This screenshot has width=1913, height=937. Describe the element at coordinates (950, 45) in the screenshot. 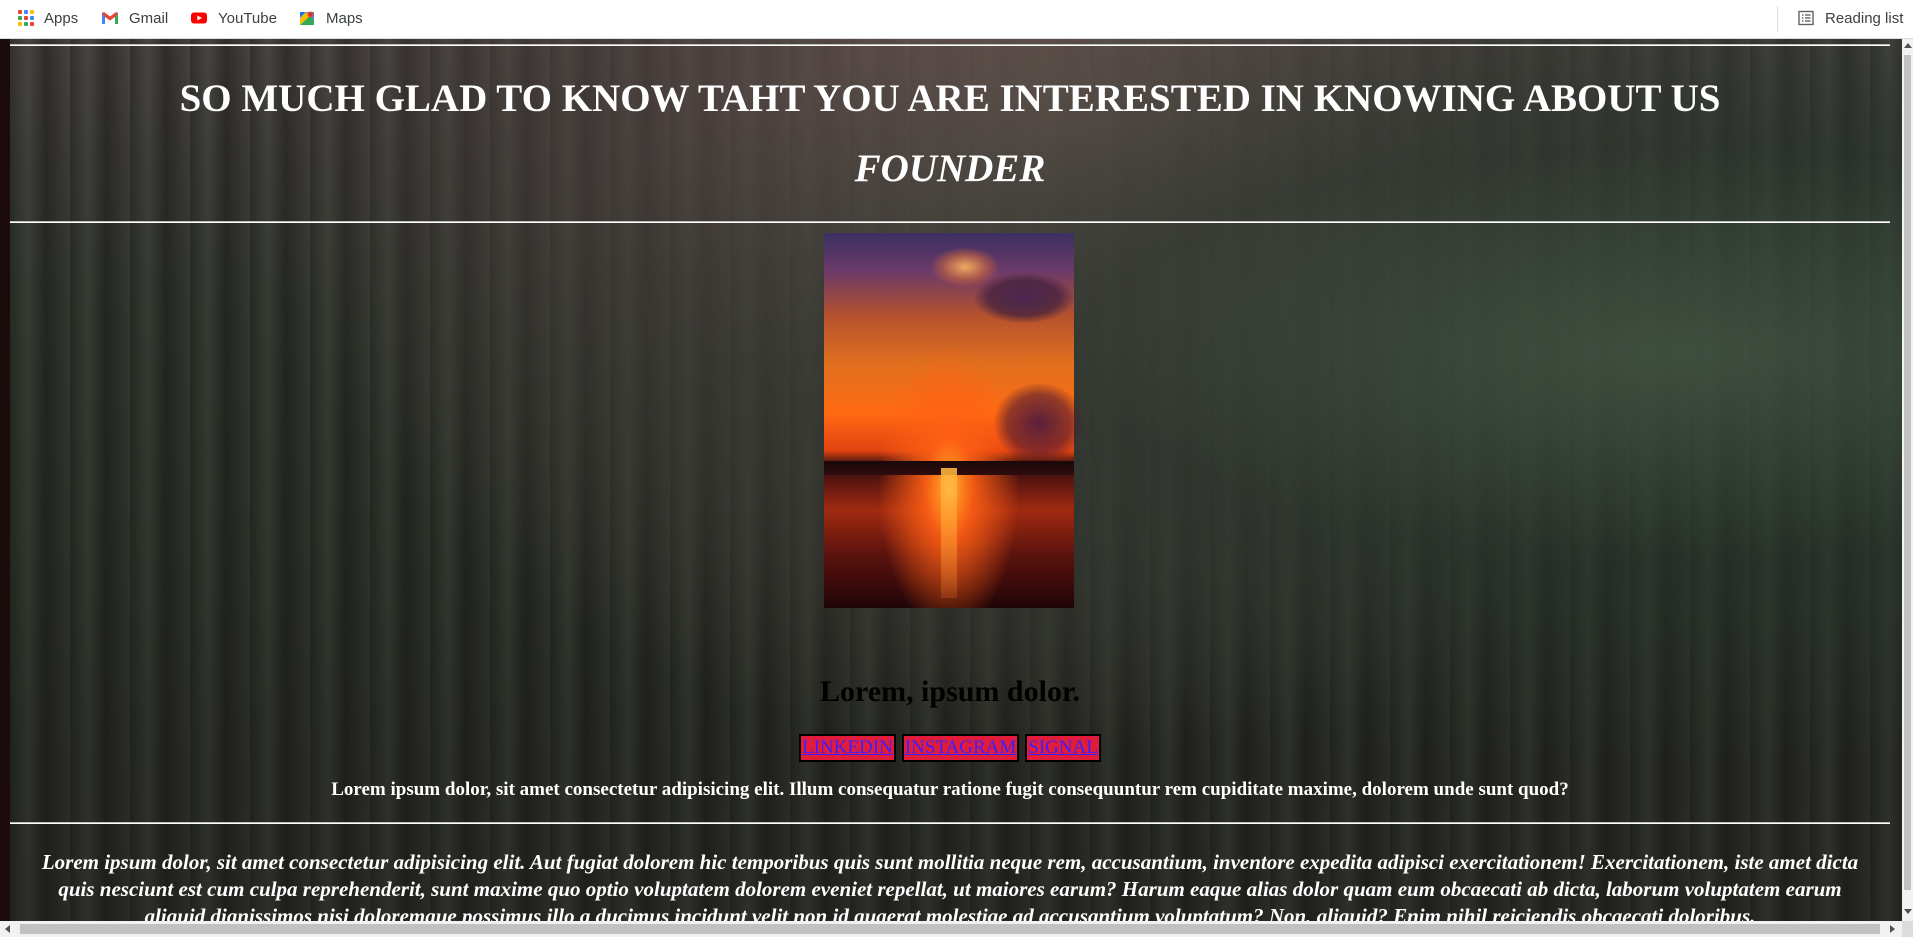

I see `top-divider` at that location.